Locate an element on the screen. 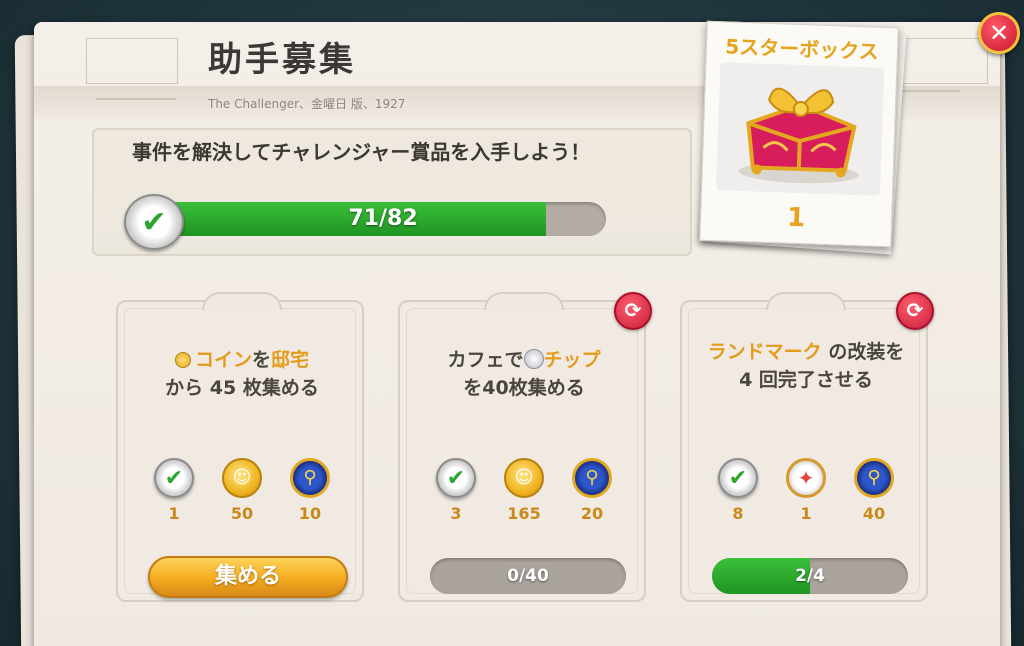 This screenshot has height=646, width=1024. reward-value: 3 is located at coordinates (456, 513).